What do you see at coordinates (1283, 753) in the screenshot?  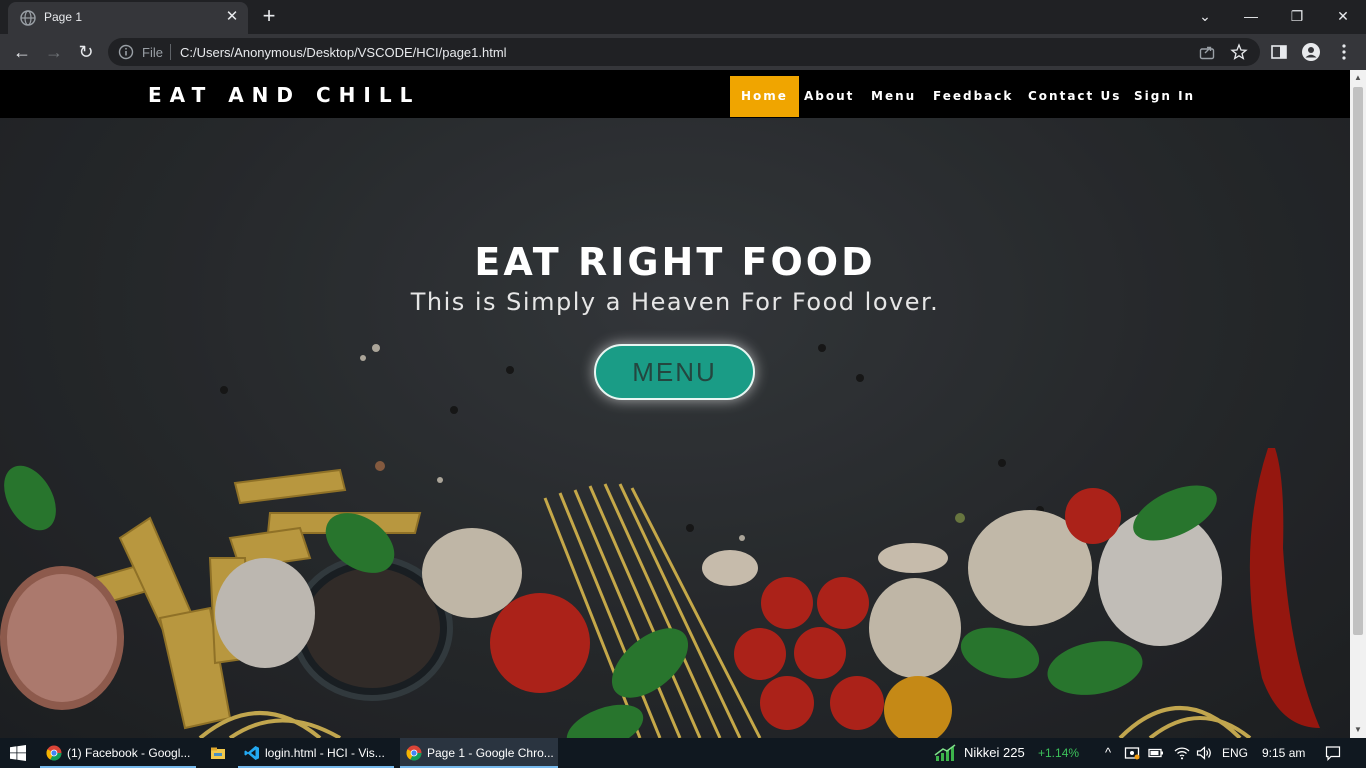 I see `clock: 9:15 am` at bounding box center [1283, 753].